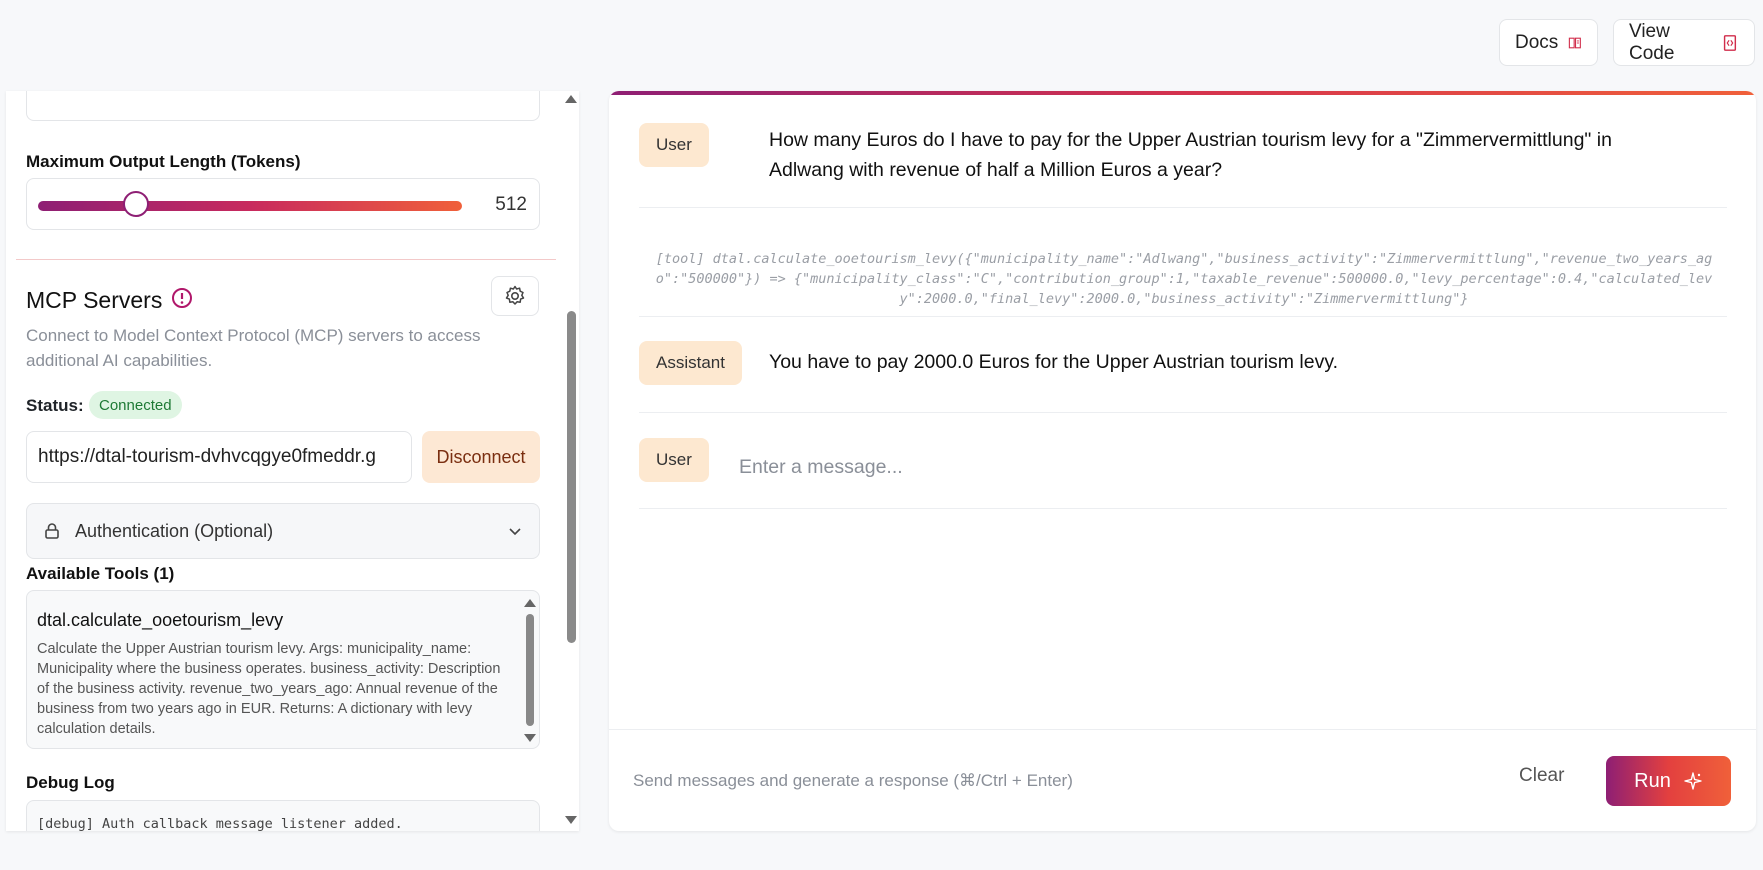 The width and height of the screenshot is (1763, 870). I want to click on tools-scrollbar-thumb, so click(530, 670).